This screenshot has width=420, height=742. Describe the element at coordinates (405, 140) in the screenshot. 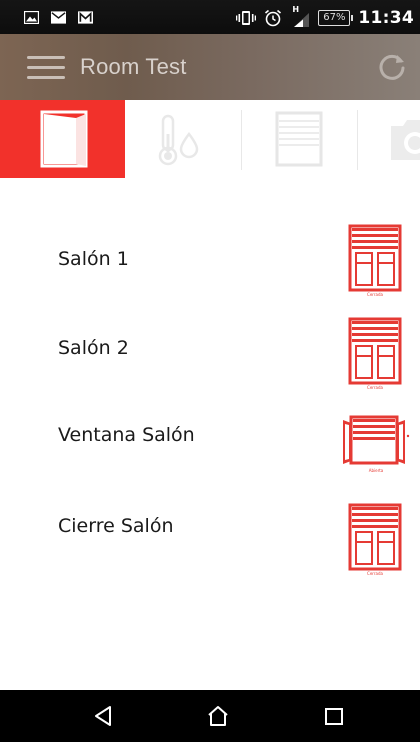

I see `camera-icon` at that location.